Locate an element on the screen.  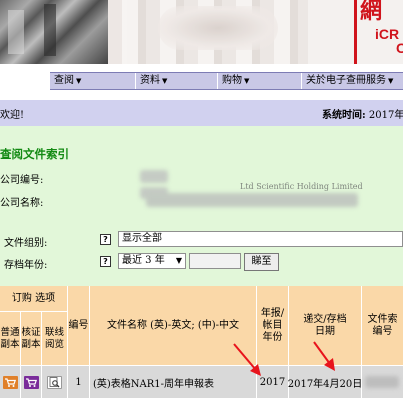
doc-no-header: 文件索编号 is located at coordinates (382, 326).